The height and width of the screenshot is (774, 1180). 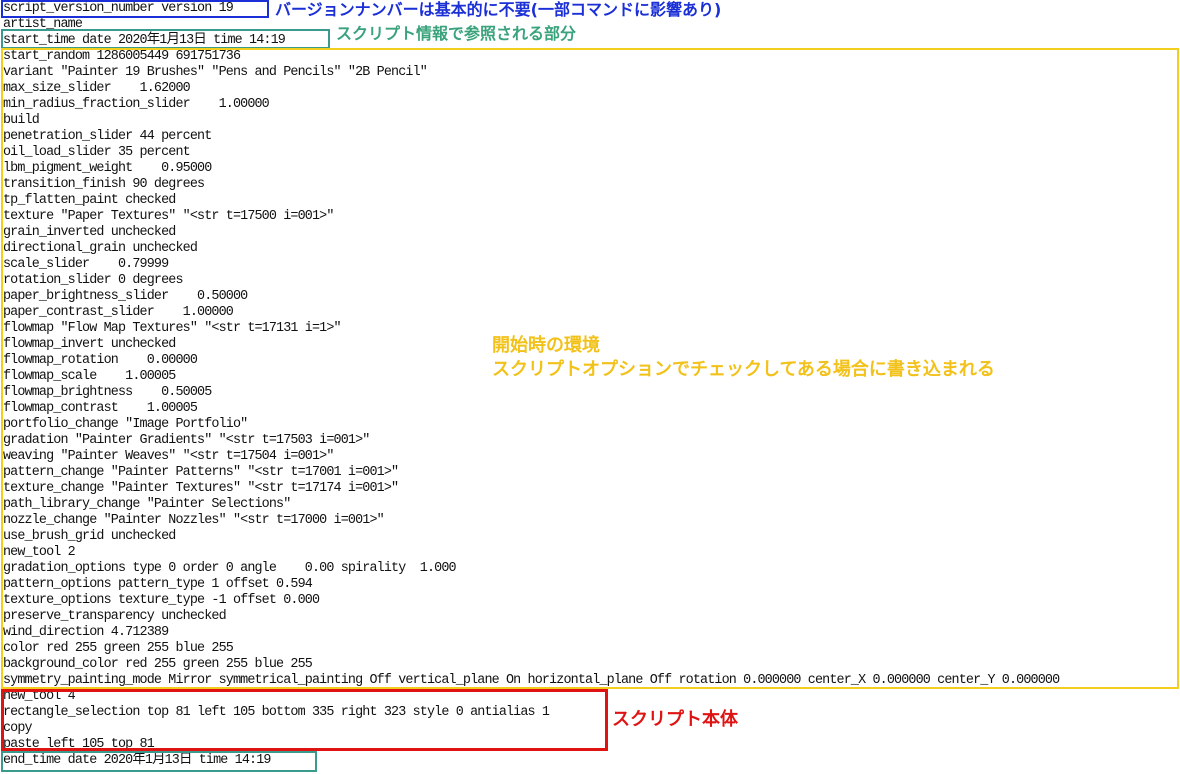 I want to click on version-box, so click(x=135, y=9).